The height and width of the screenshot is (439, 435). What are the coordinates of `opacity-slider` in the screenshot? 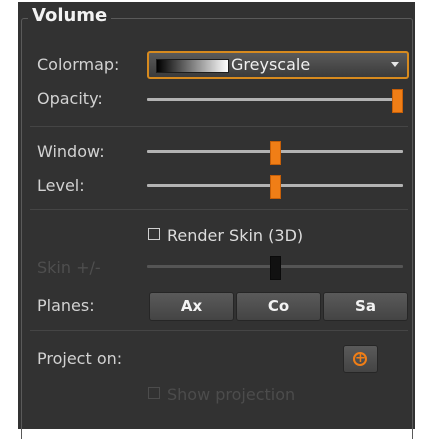 It's located at (275, 101).